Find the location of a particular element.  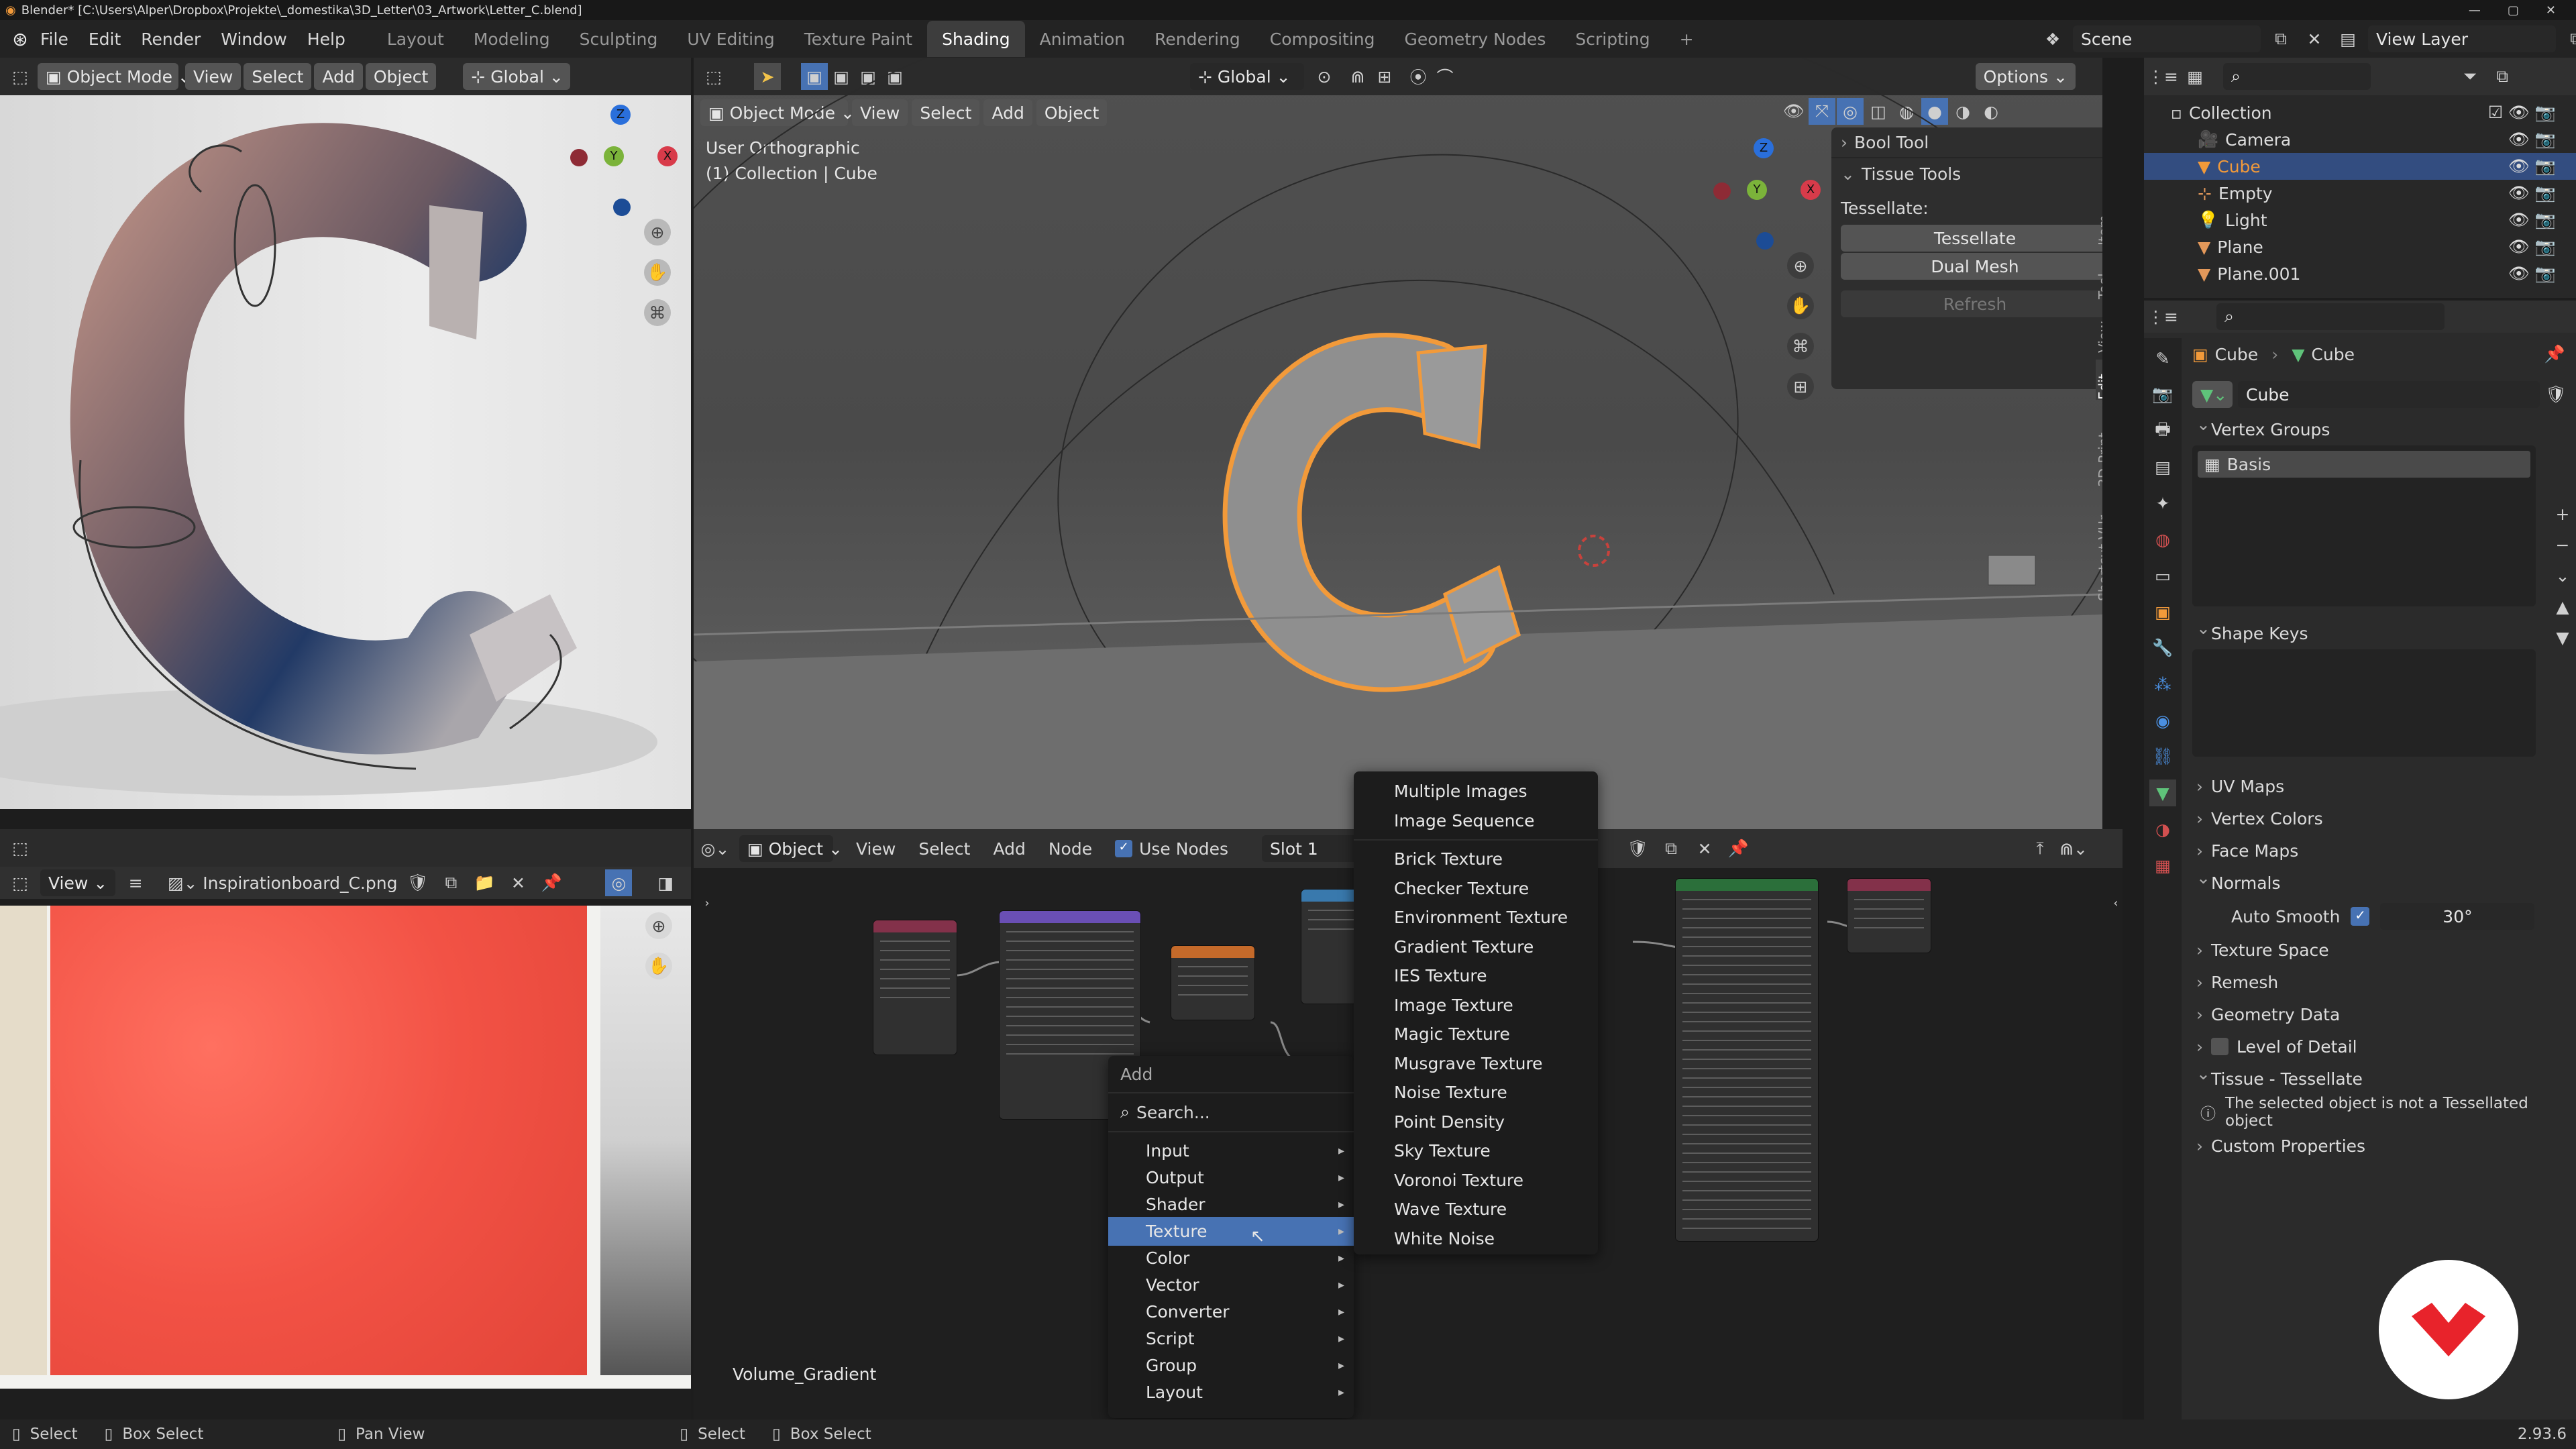

dual-mesh-button: Dual Mesh is located at coordinates (1971, 266).